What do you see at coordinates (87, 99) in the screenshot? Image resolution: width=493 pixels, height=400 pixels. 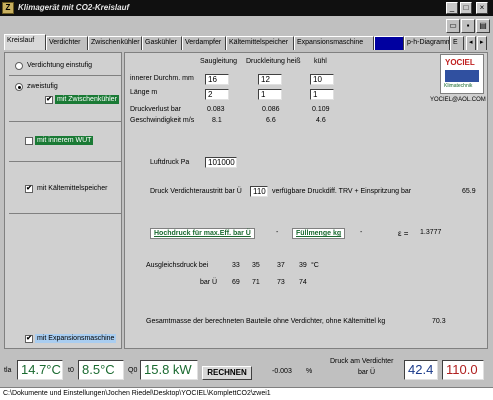 I see `checkbox-zwischenkuehler-label: mit Zwischenkühler` at bounding box center [87, 99].